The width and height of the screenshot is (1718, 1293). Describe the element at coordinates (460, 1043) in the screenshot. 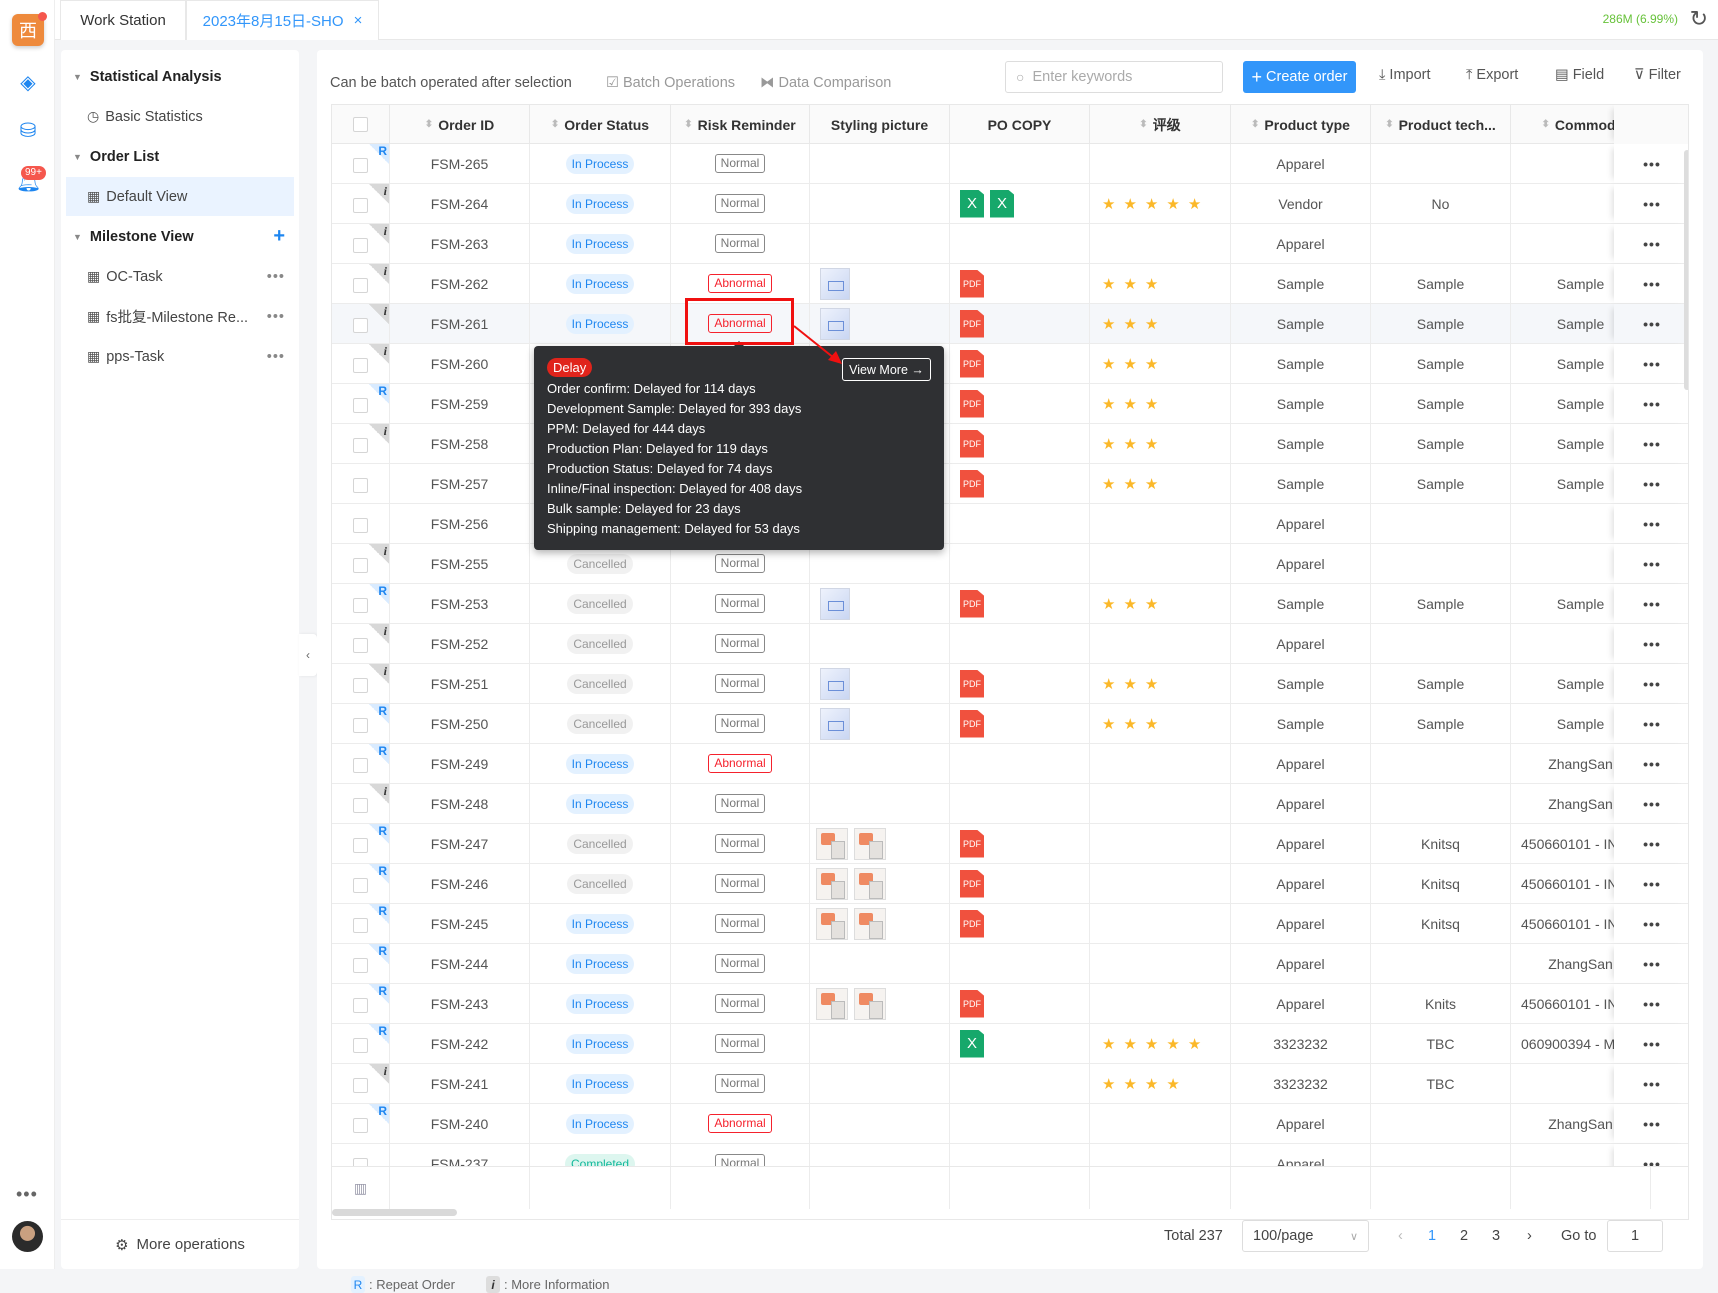

I see `order-id-cell: FSM-242` at that location.